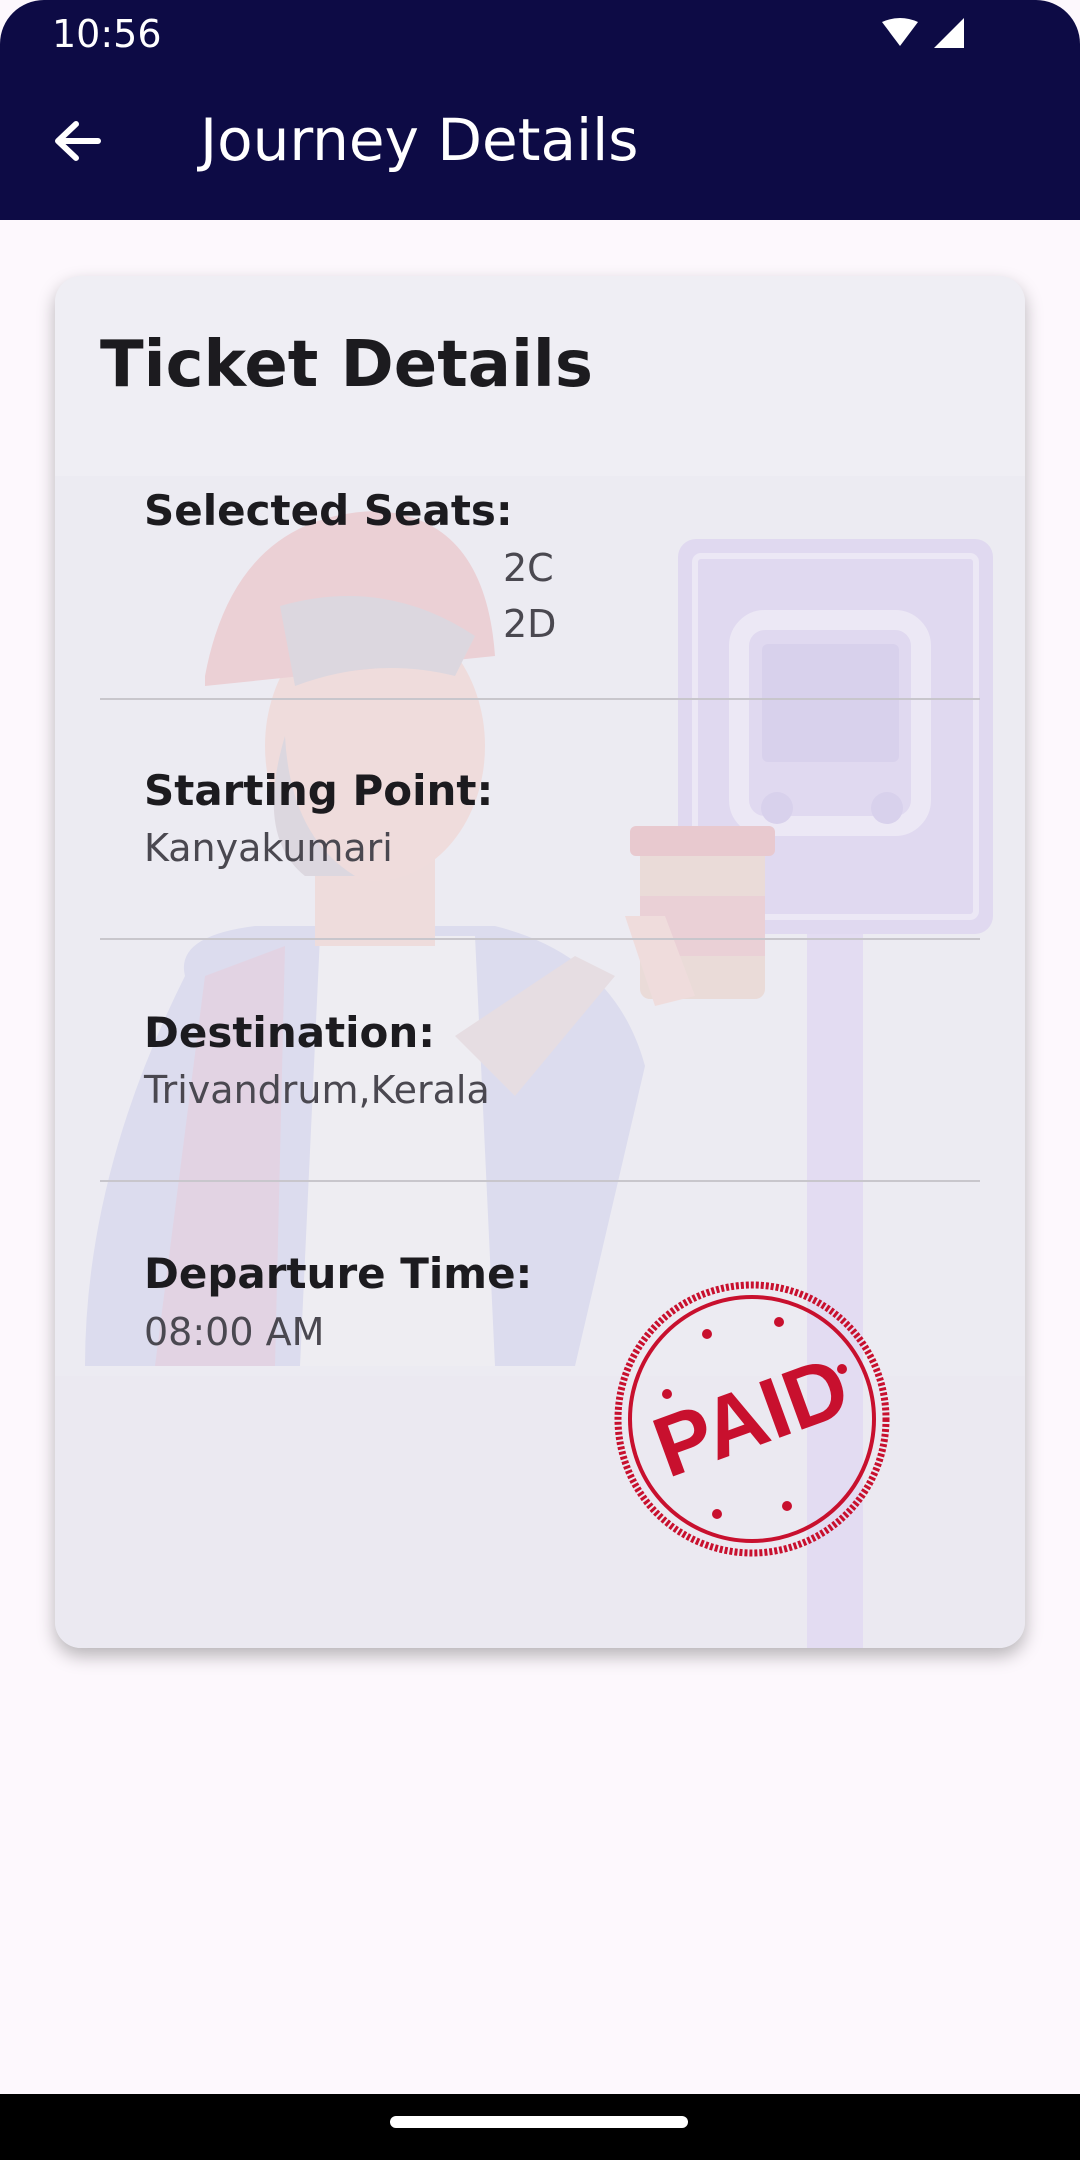 The width and height of the screenshot is (1080, 2160). What do you see at coordinates (328, 510) in the screenshot?
I see `selected-seats-label: Selected Seats:` at bounding box center [328, 510].